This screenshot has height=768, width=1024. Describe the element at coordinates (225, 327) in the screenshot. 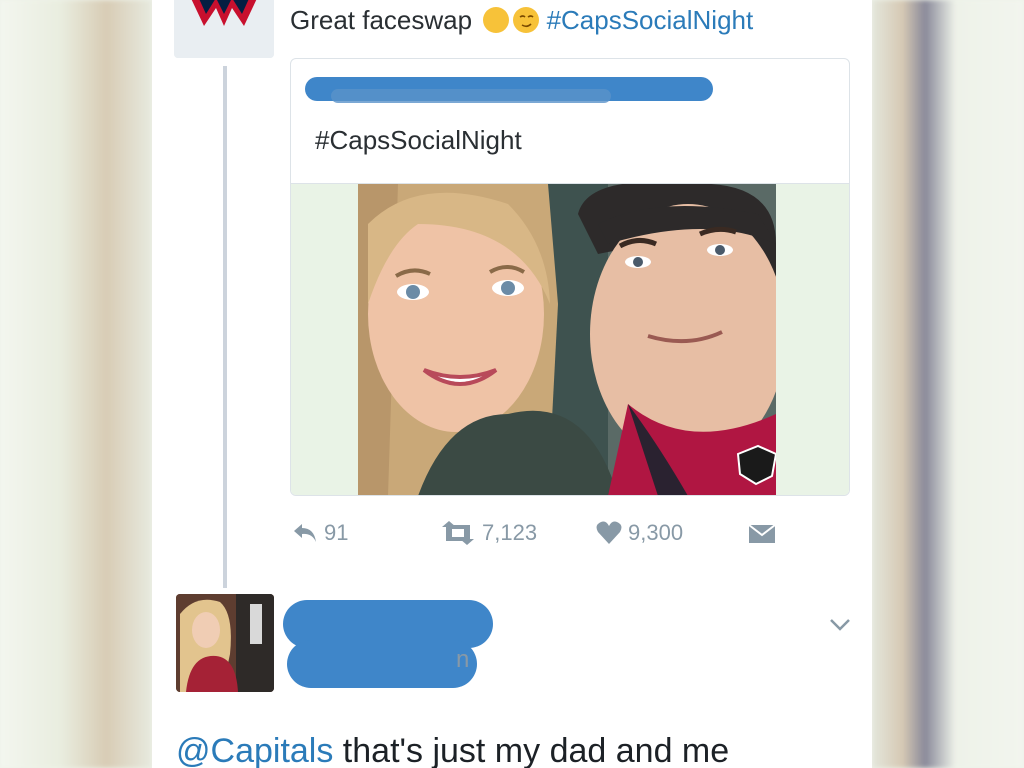

I see `thread-line` at that location.